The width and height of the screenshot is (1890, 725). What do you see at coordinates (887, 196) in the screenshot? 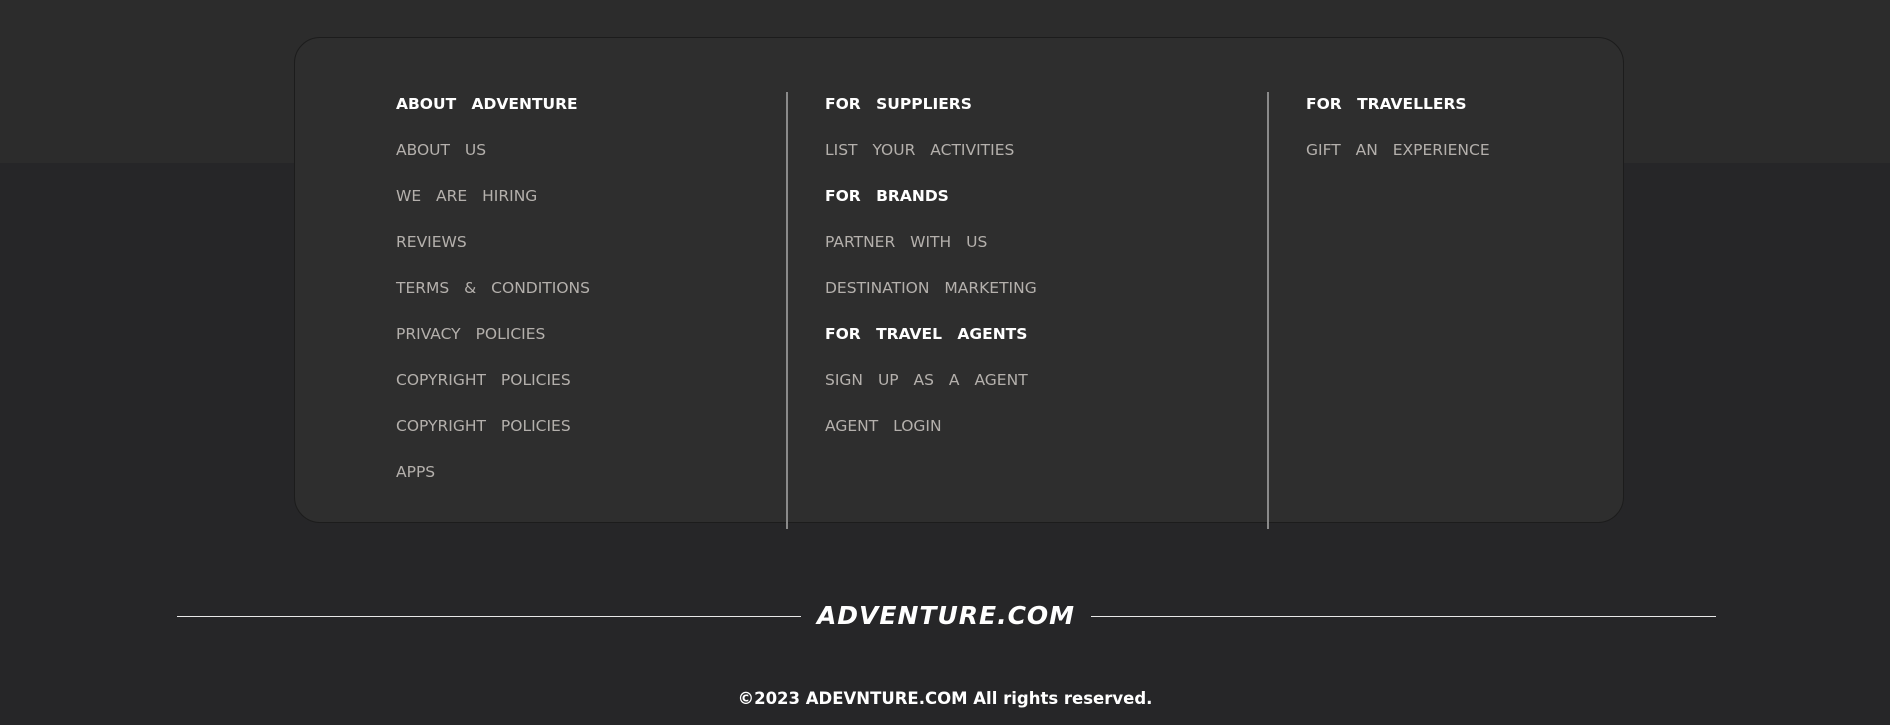
I see `footer-heading-for-brands: FOR BRANDS` at bounding box center [887, 196].